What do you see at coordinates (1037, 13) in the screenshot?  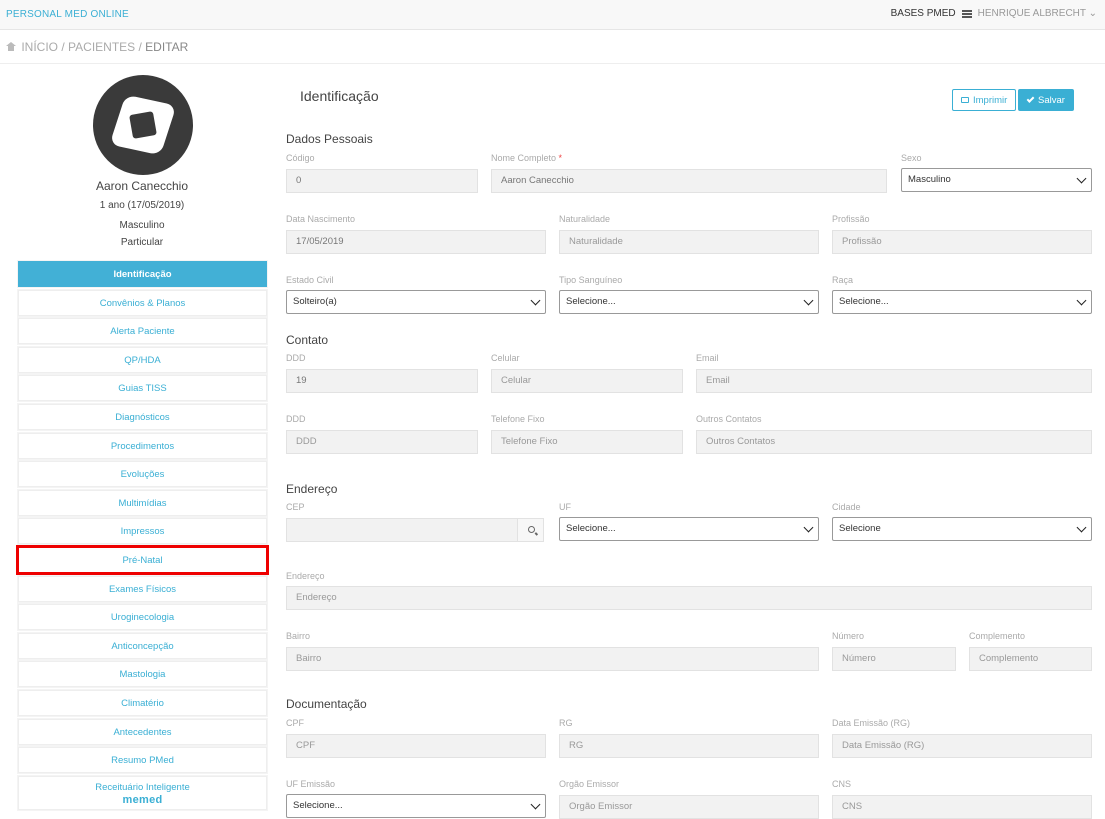 I see `user-menu: HENRIQUE ALBRECHT ⌄` at bounding box center [1037, 13].